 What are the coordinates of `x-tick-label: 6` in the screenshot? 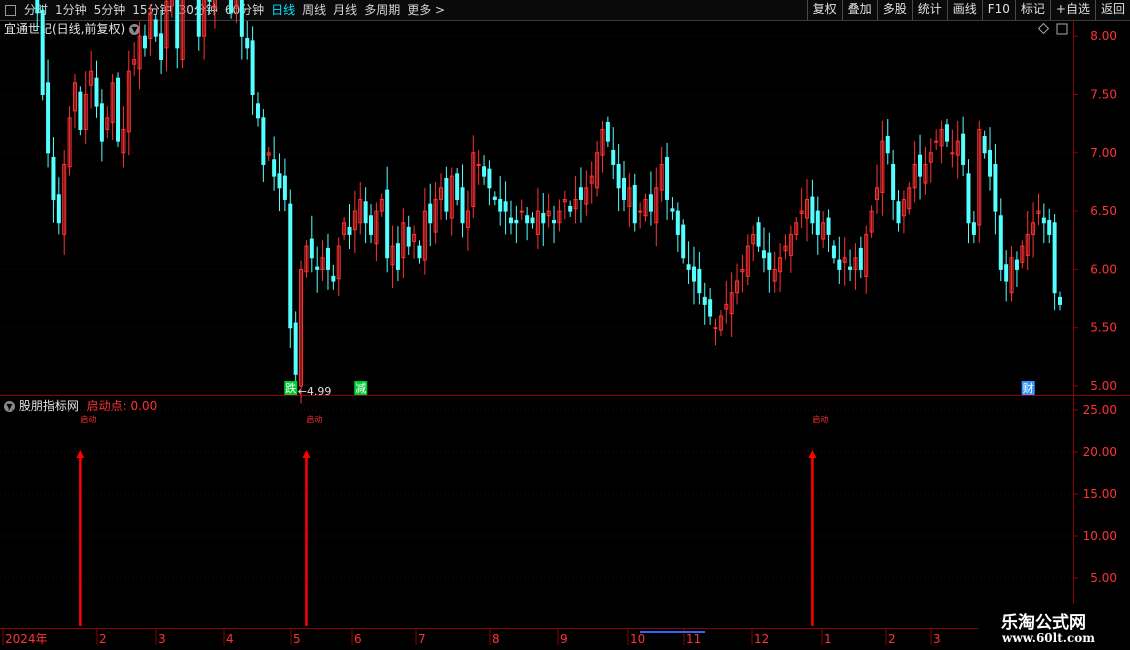 It's located at (358, 639).